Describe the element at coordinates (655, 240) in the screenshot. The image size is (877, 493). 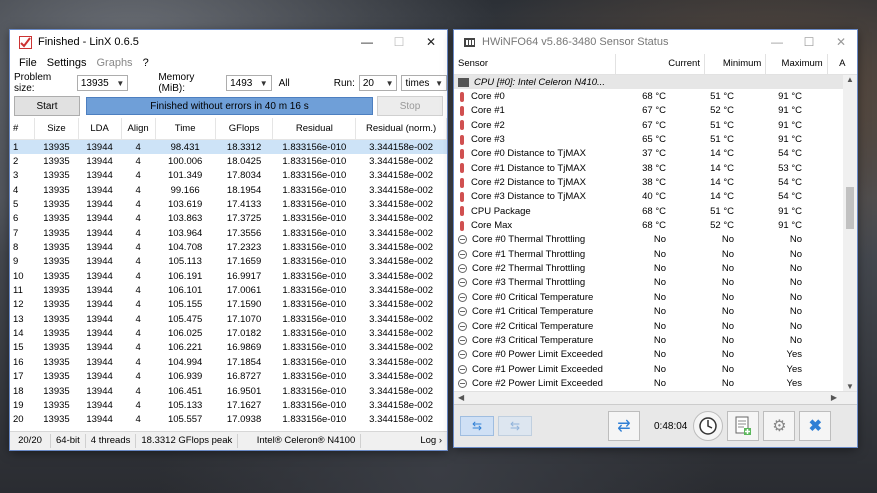
I see `sensor-row: Core #0 Thermal Throttling No No No` at that location.